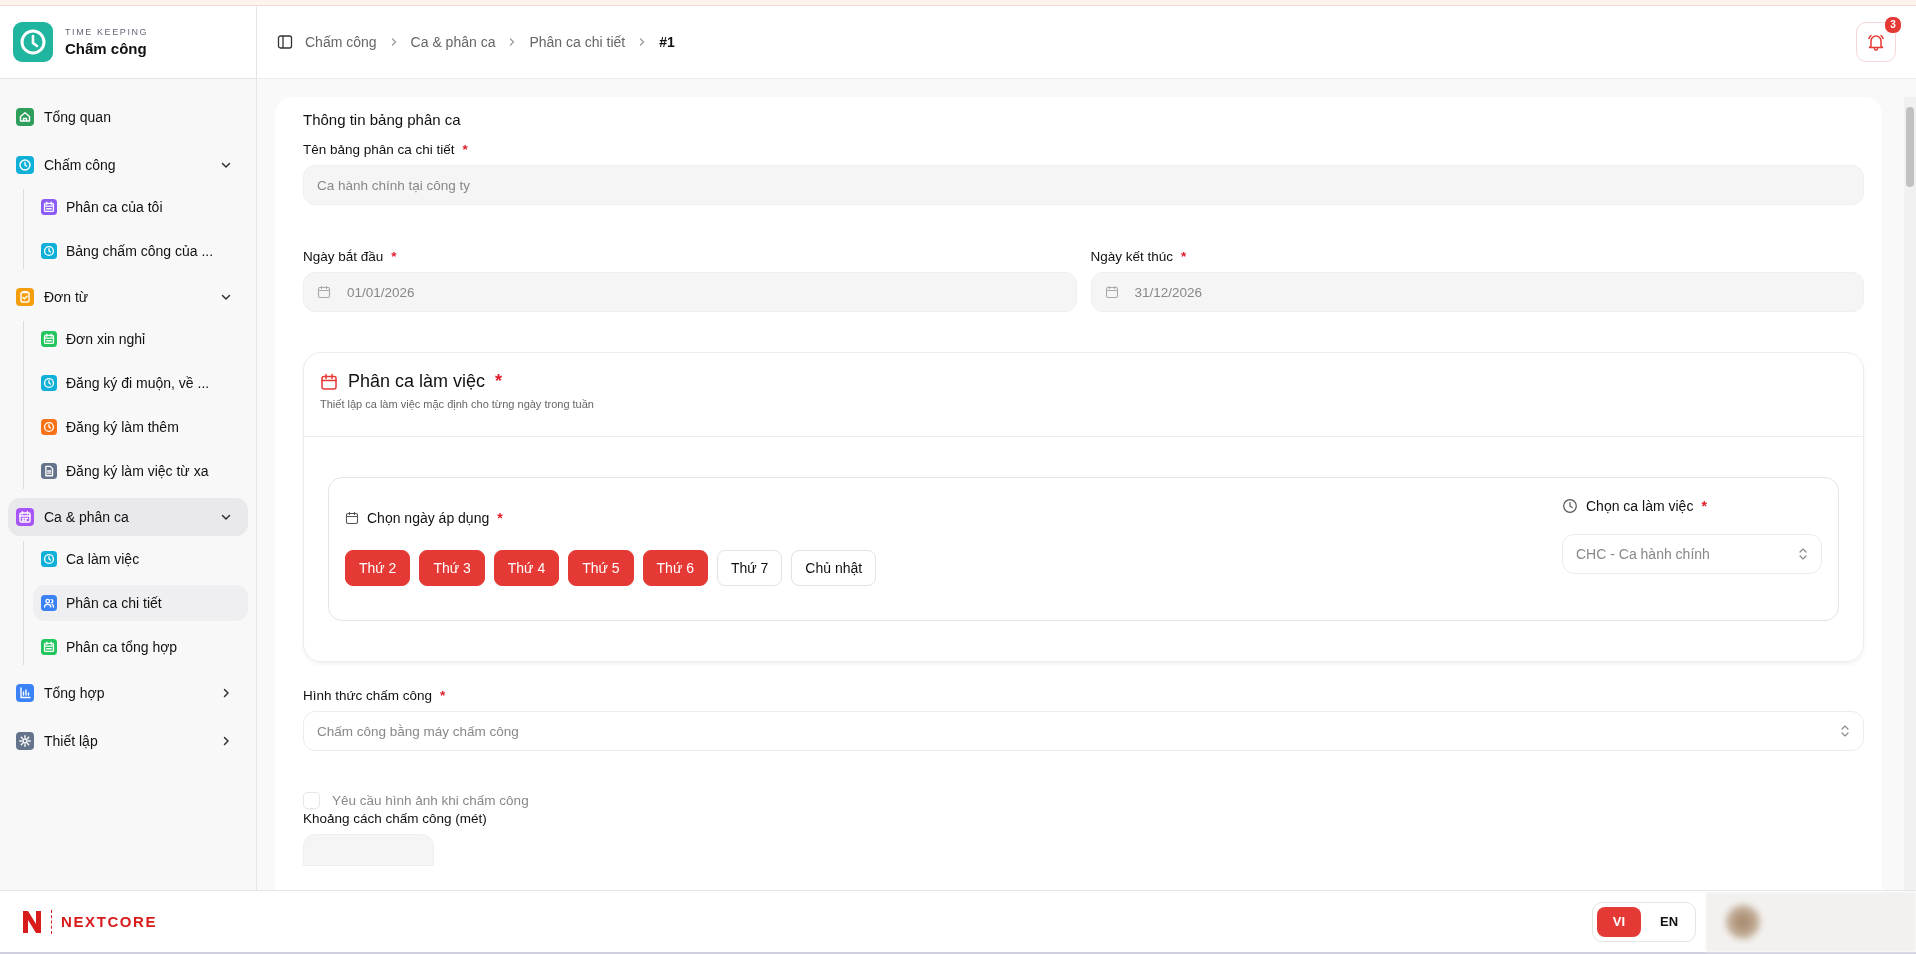 The width and height of the screenshot is (1916, 954). Describe the element at coordinates (128, 517) in the screenshot. I see `nav-item: Ca & phân ca` at that location.